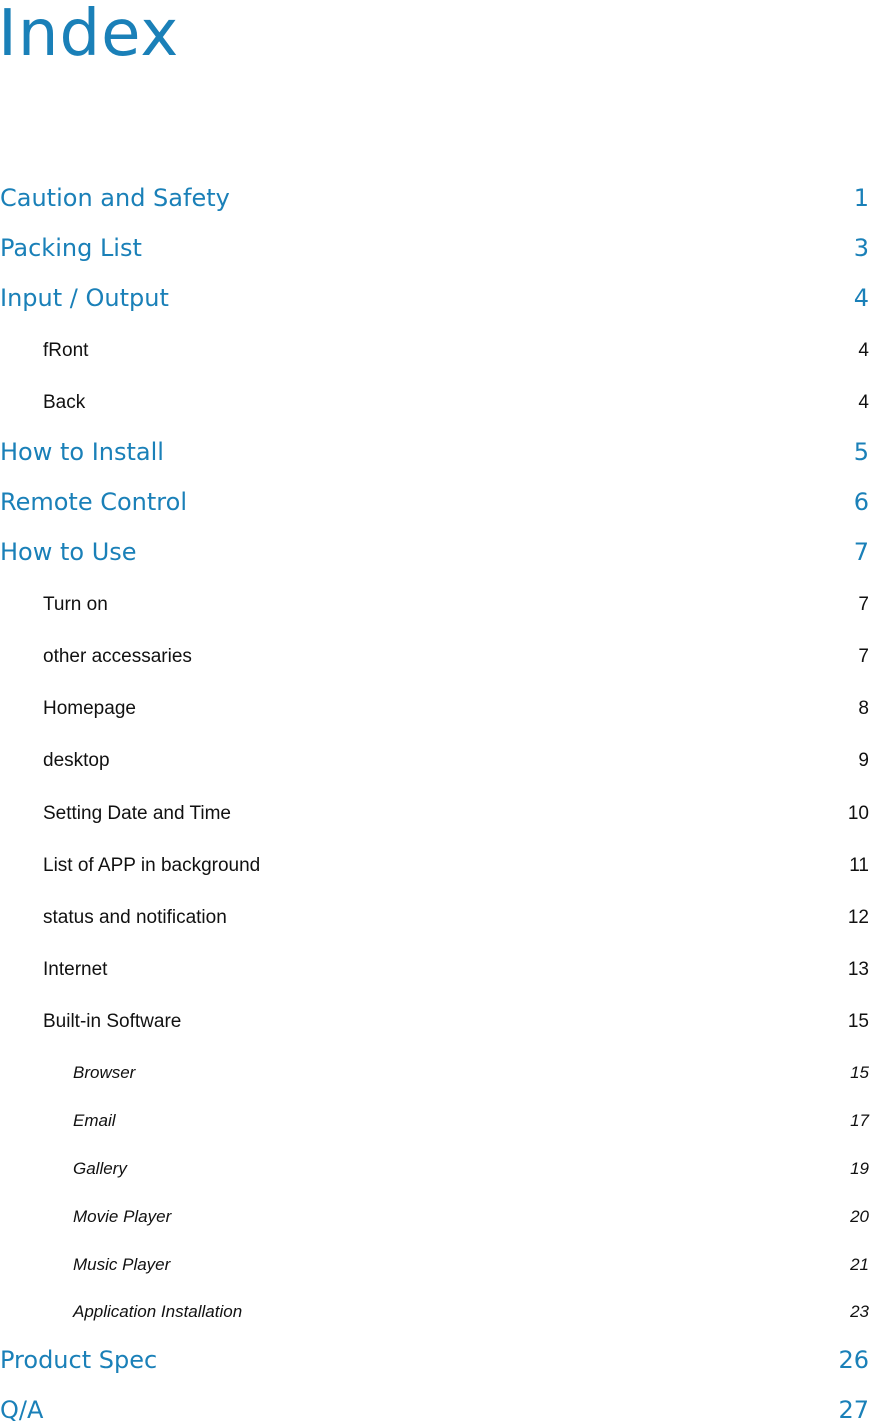  What do you see at coordinates (117, 656) in the screenshot?
I see `toc-entry-label: other accessaries` at bounding box center [117, 656].